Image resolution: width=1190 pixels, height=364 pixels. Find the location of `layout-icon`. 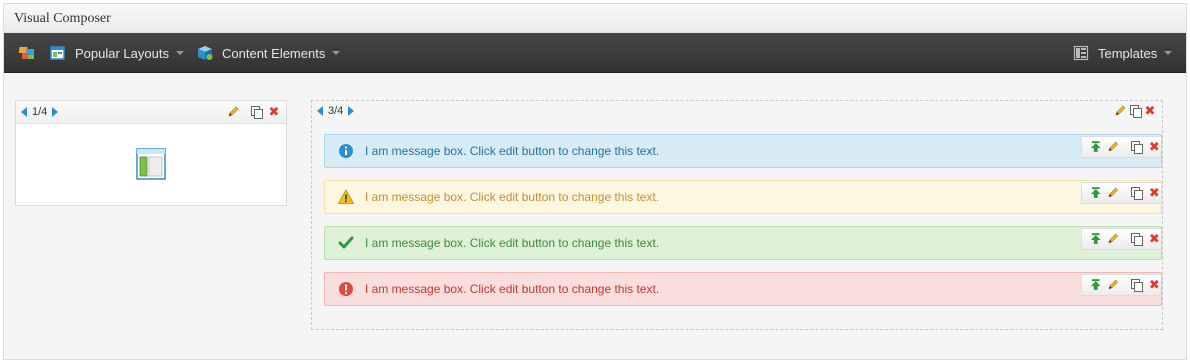

layout-icon is located at coordinates (57, 53).